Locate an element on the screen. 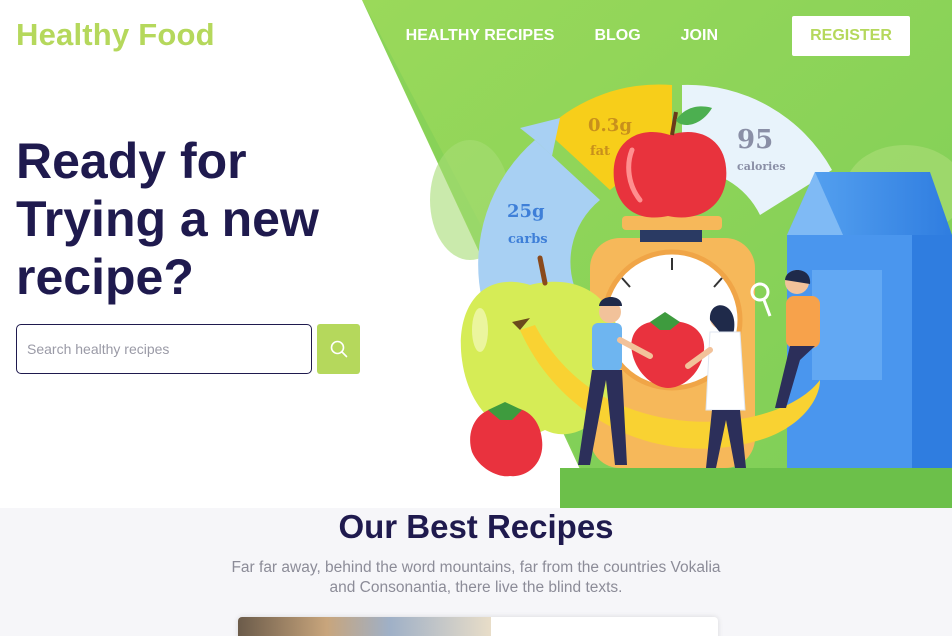  fat-label: fat is located at coordinates (600, 151).